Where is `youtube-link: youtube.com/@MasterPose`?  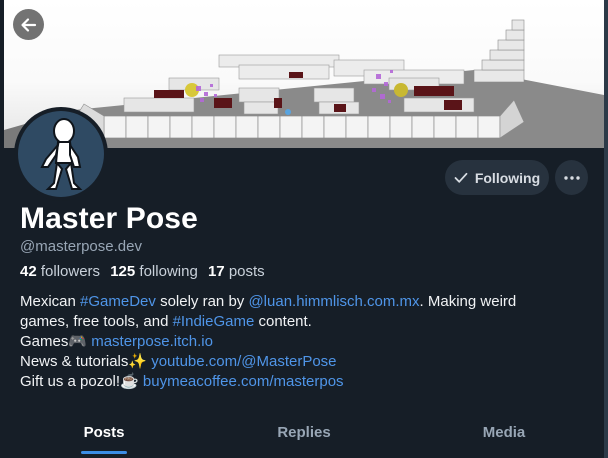
youtube-link: youtube.com/@MasterPose is located at coordinates (243, 361).